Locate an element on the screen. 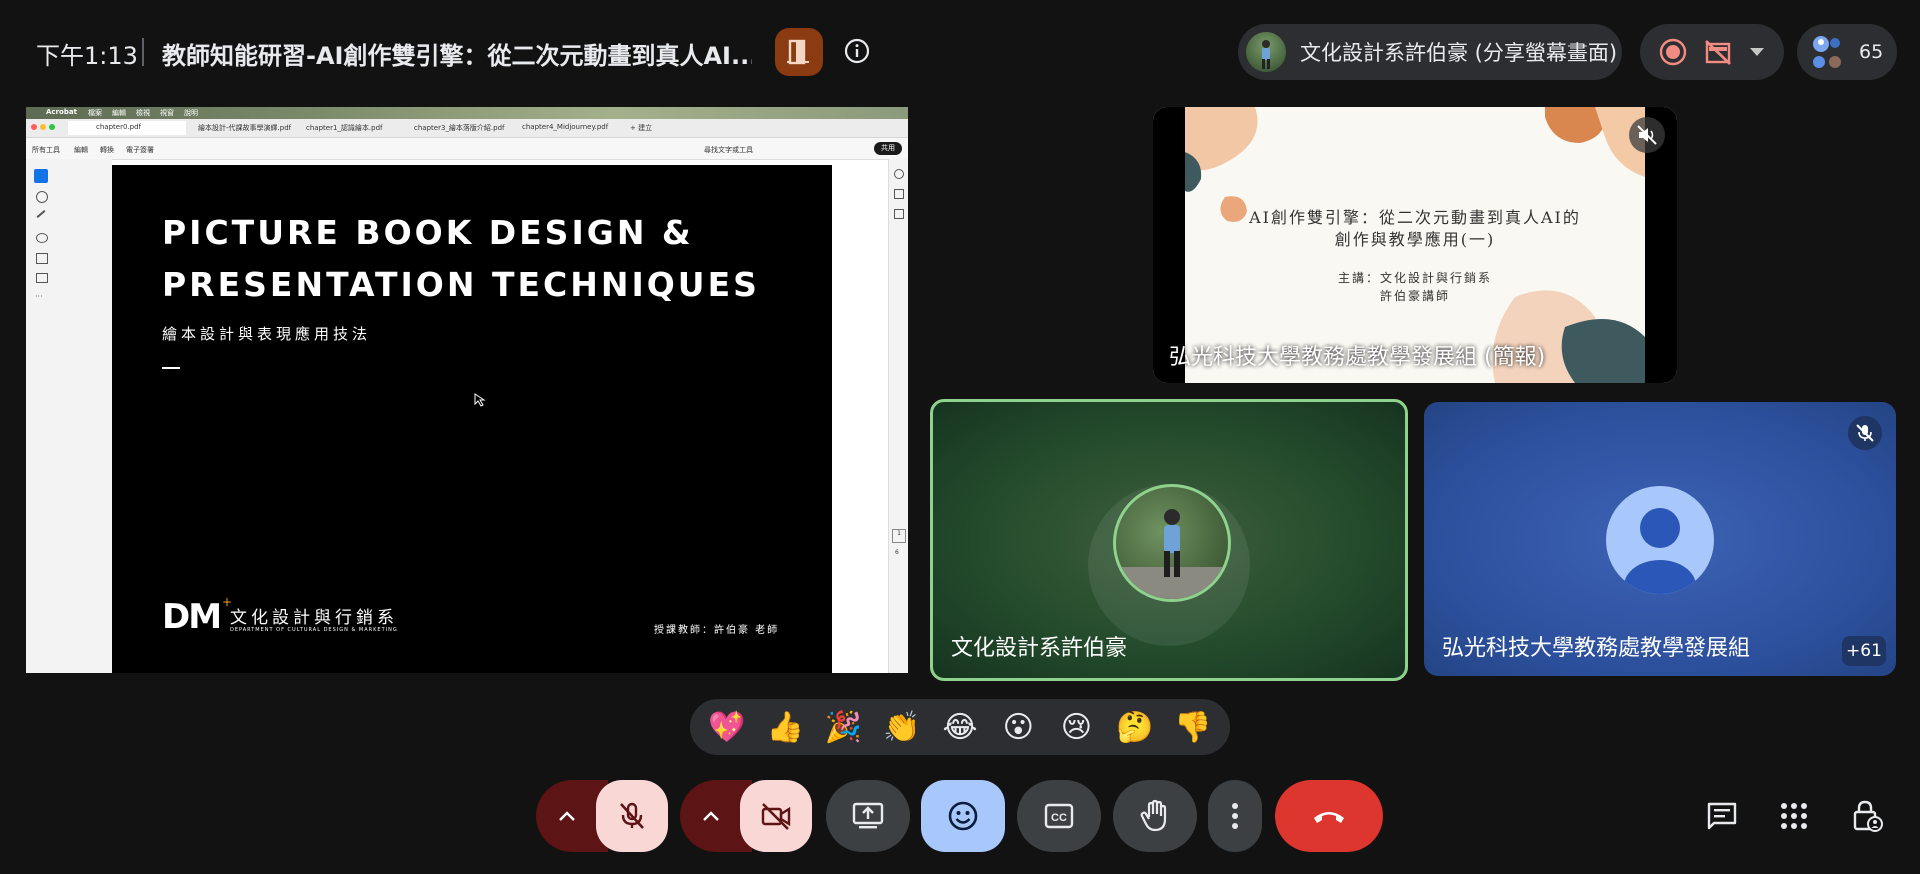 The height and width of the screenshot is (874, 1920). present-screen-icon is located at coordinates (868, 815).